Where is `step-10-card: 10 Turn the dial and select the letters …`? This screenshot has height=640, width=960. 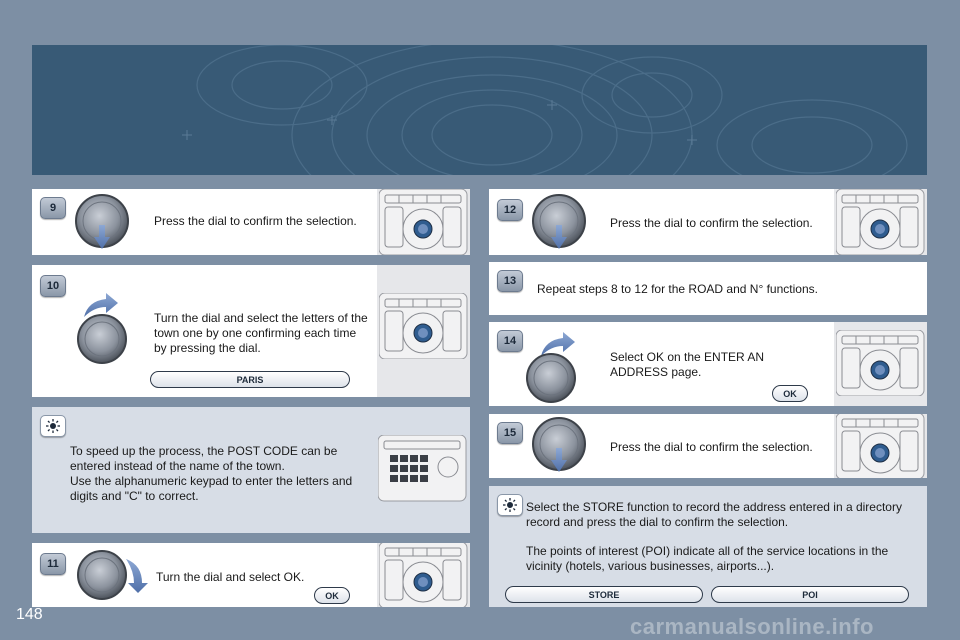 step-10-card: 10 Turn the dial and select the letters … is located at coordinates (251, 331).